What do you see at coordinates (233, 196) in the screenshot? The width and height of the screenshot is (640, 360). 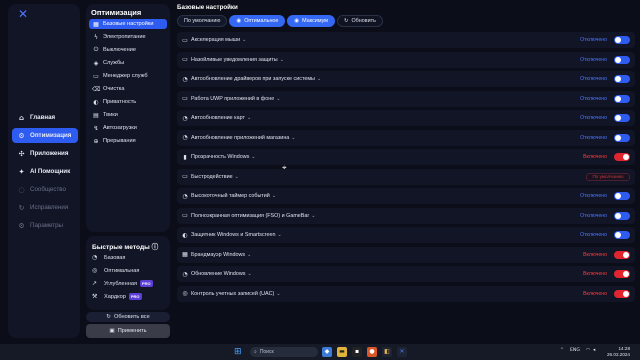 I see `setting-label: Высокоточный таймер событий ⌄` at bounding box center [233, 196].